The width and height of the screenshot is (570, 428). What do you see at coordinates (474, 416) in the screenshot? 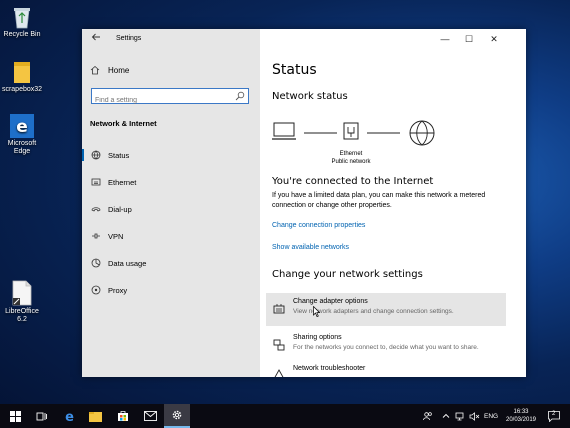
I see `volume-muted-icon` at bounding box center [474, 416].